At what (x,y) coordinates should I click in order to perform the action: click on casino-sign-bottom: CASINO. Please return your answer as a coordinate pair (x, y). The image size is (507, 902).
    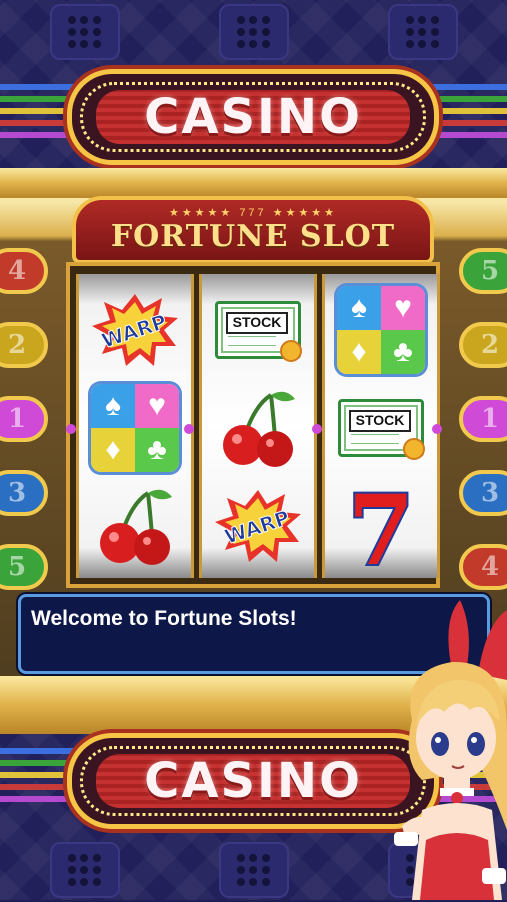
    Looking at the image, I should click on (253, 781).